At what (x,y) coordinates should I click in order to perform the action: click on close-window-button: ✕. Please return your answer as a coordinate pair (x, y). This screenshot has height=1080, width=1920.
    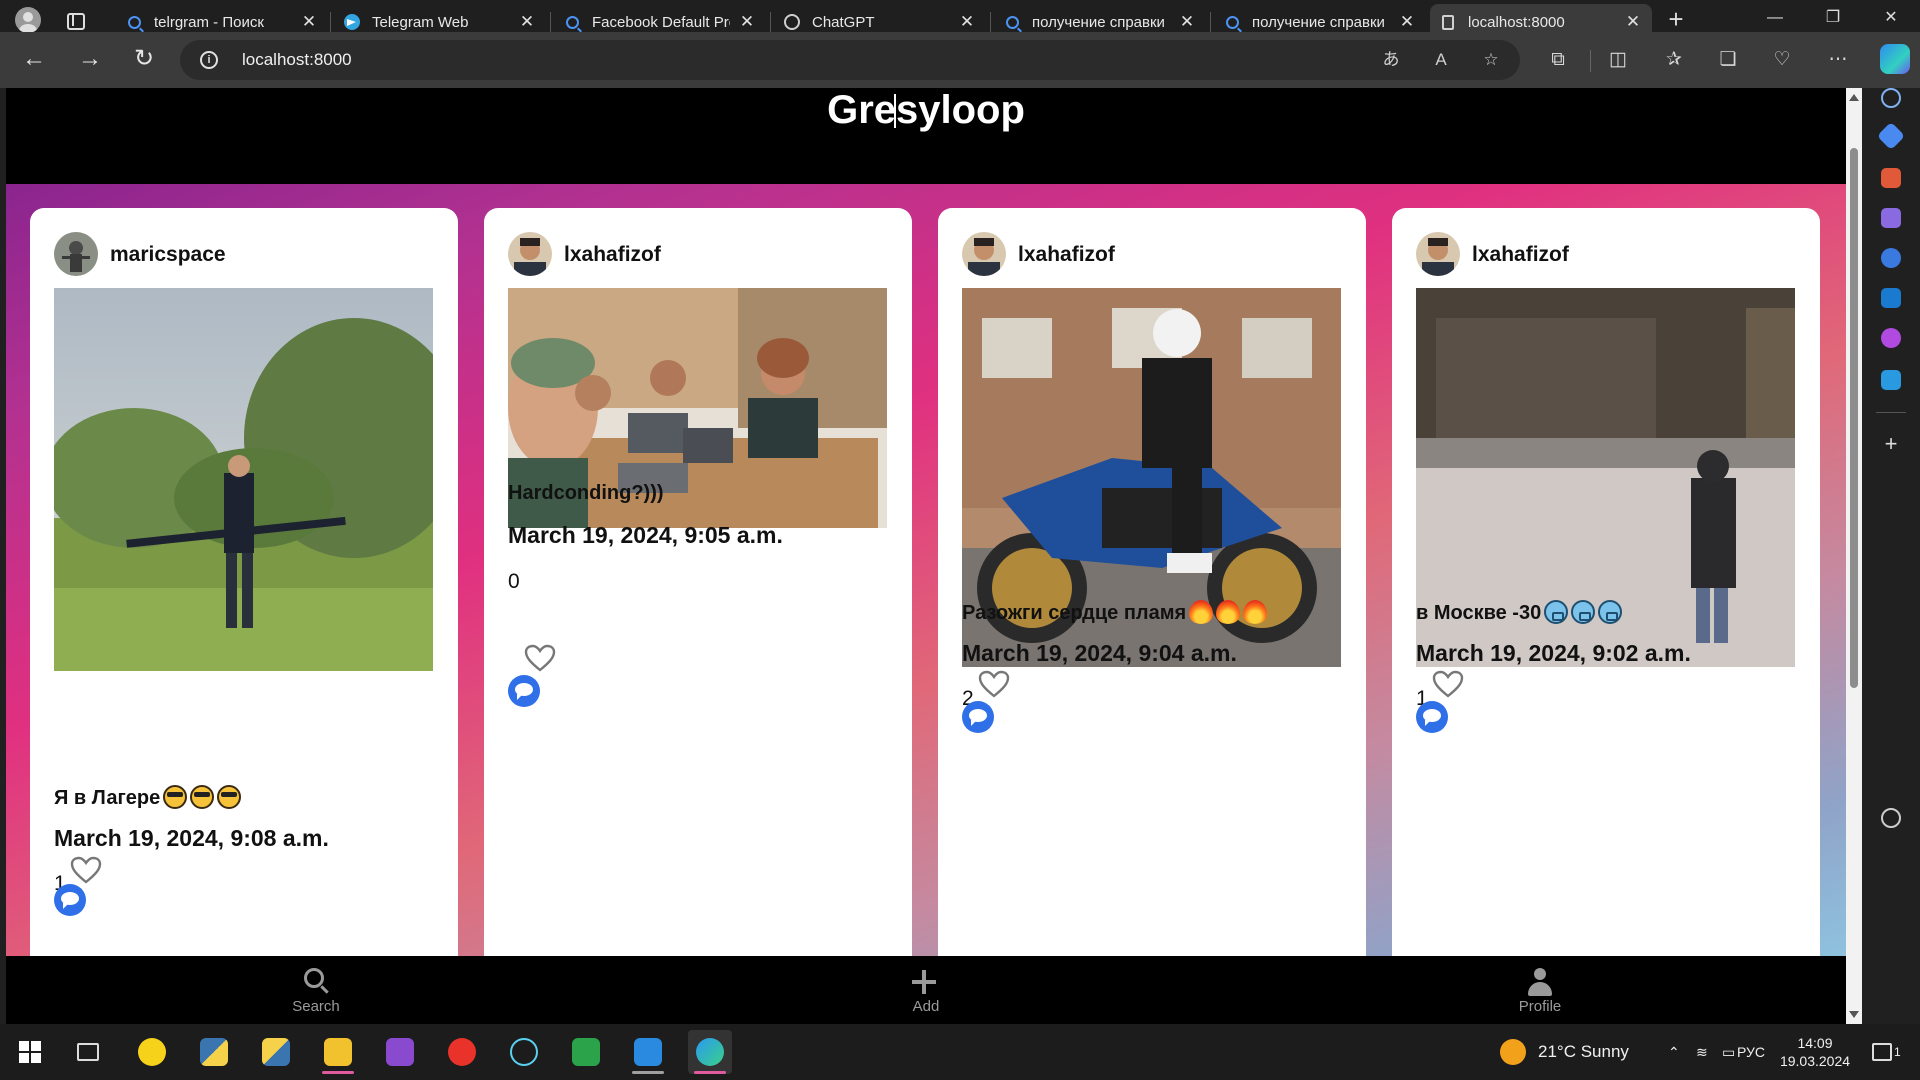
    Looking at the image, I should click on (1891, 18).